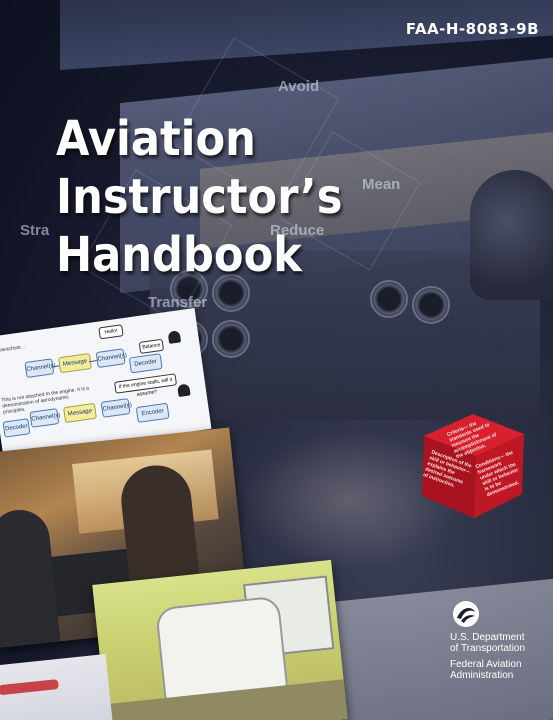 This screenshot has height=720, width=553. Describe the element at coordinates (111, 332) in the screenshot. I see `speech-bubble: Hello!` at that location.